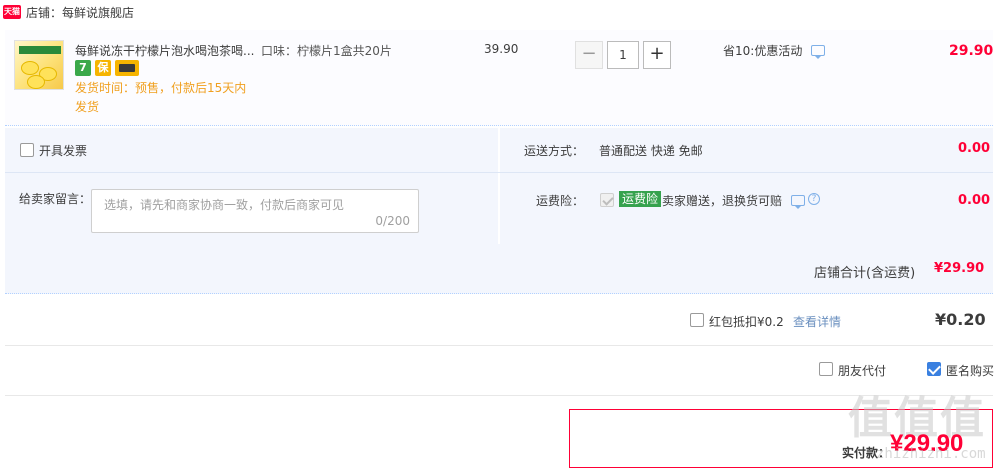 Image resolution: width=996 pixels, height=468 pixels. I want to click on shop-total-value: ¥29.90, so click(959, 268).